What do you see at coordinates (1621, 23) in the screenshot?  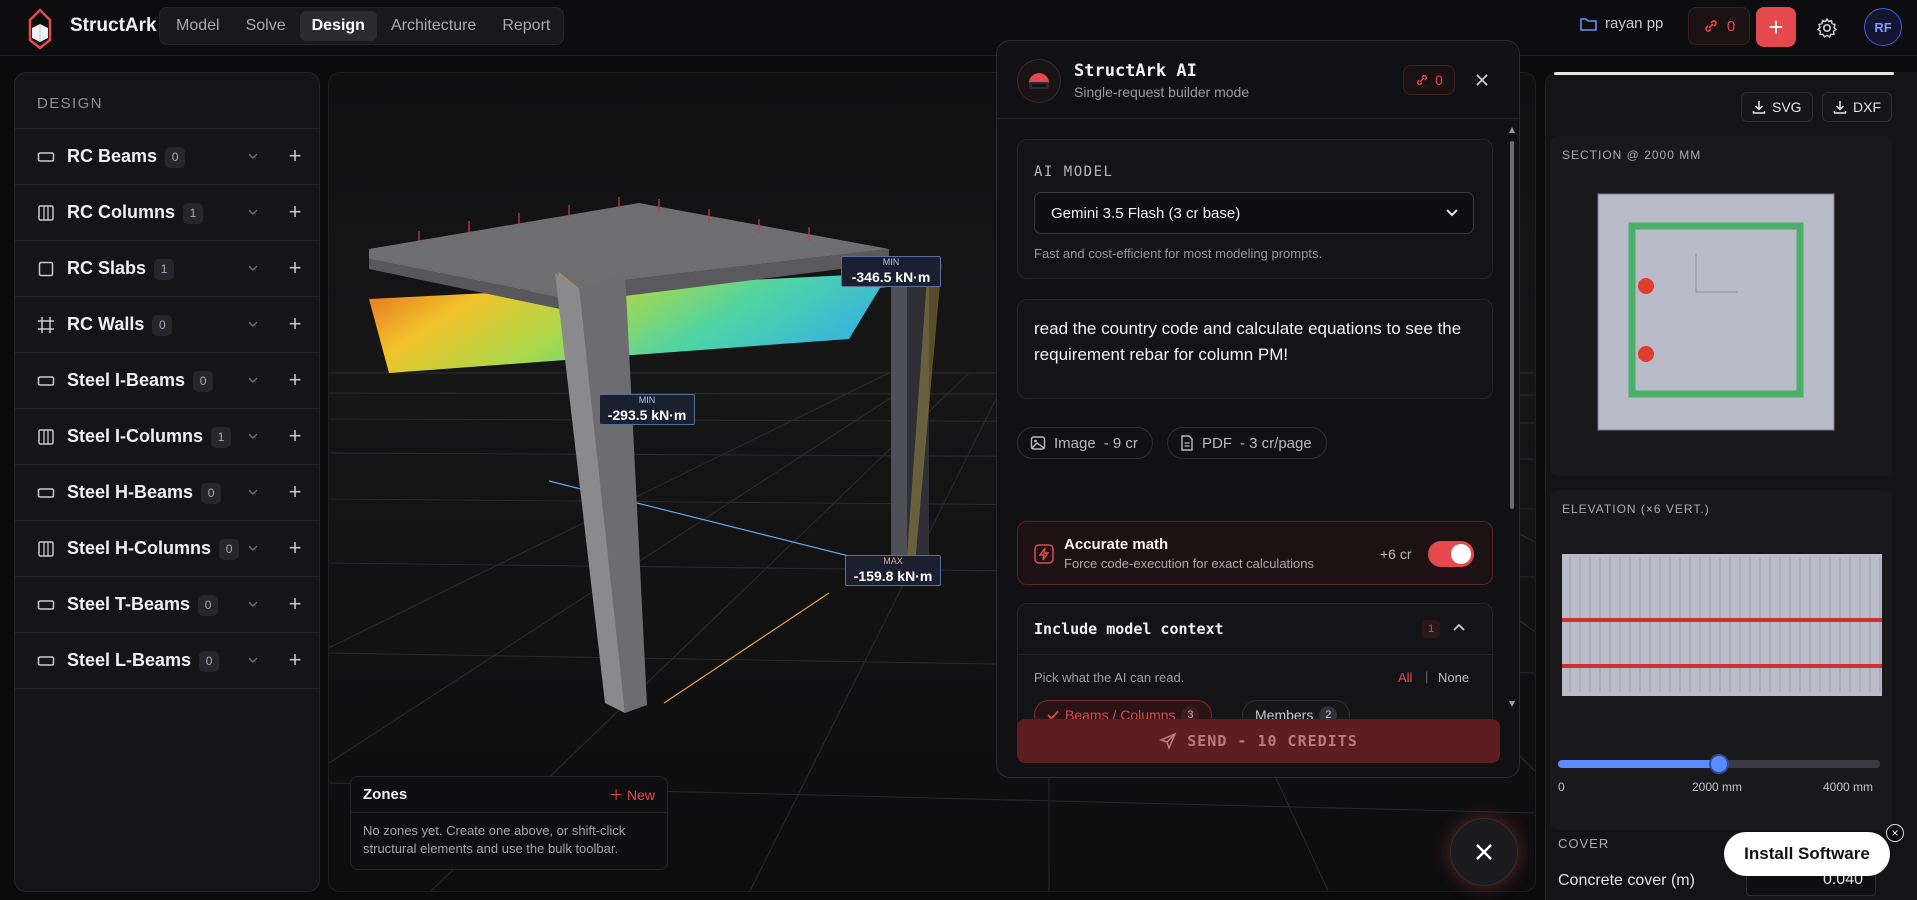 I see `project-selector: rayan pp` at bounding box center [1621, 23].